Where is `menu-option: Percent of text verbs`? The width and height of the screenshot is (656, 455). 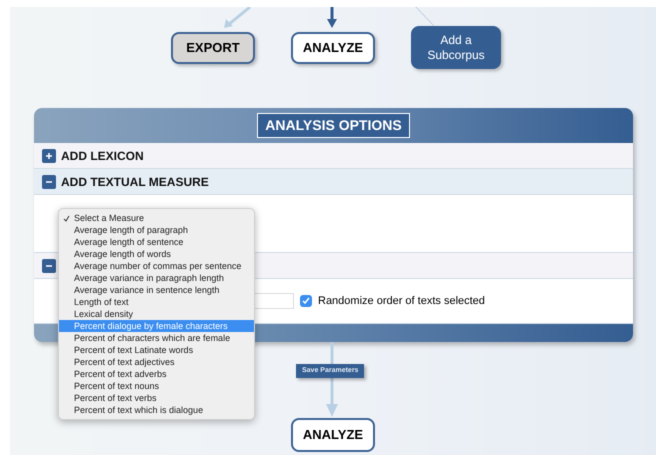 menu-option: Percent of text verbs is located at coordinates (156, 398).